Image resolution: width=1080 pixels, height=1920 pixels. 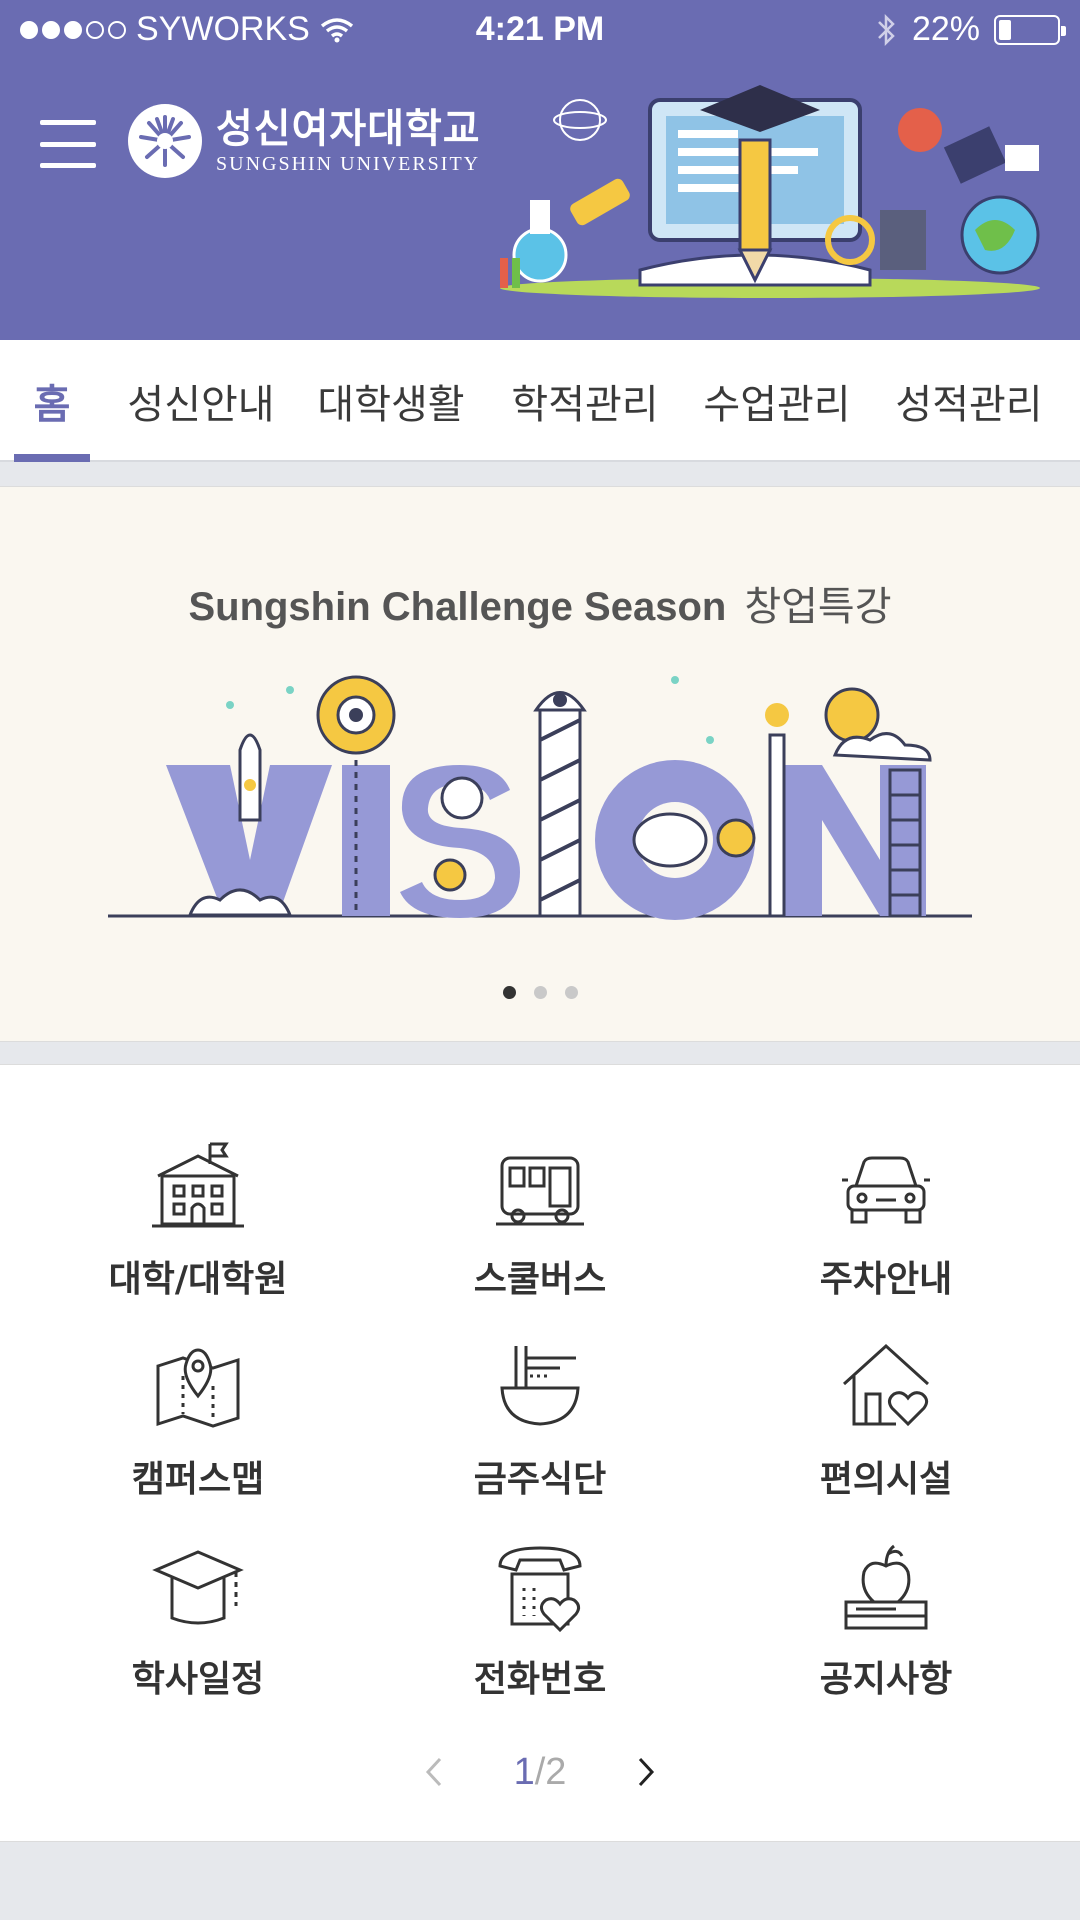 I want to click on map-pin-icon, so click(x=198, y=1388).